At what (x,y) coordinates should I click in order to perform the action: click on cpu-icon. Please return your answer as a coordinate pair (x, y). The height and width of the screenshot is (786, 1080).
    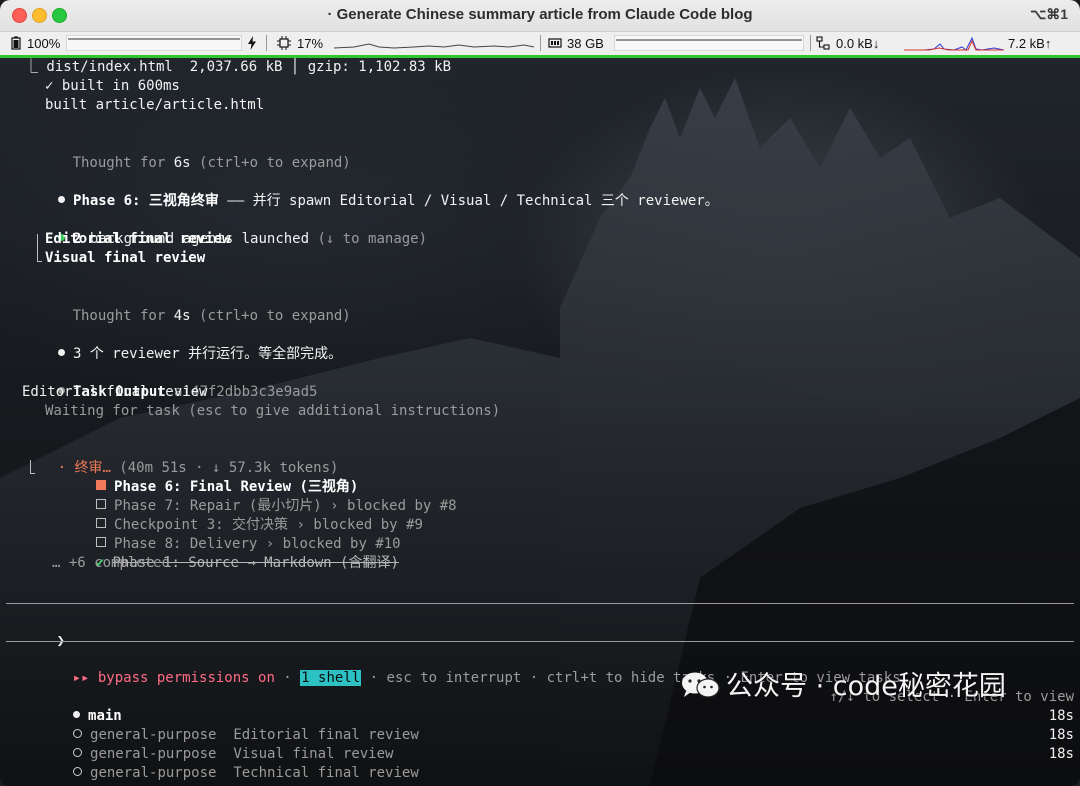
    Looking at the image, I should click on (284, 44).